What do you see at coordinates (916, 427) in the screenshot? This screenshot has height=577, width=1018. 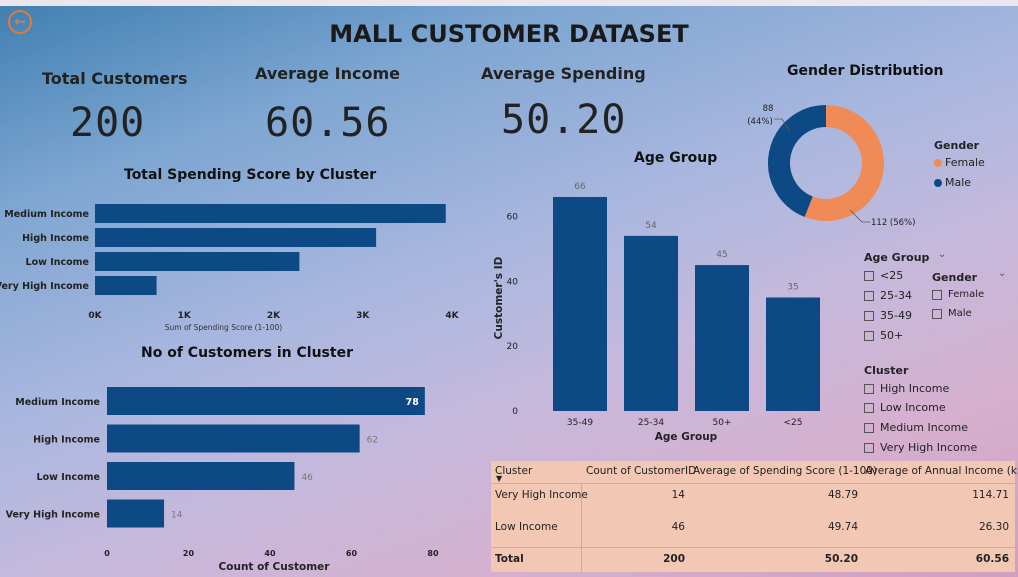 I see `cluster-option: Medium Income` at bounding box center [916, 427].